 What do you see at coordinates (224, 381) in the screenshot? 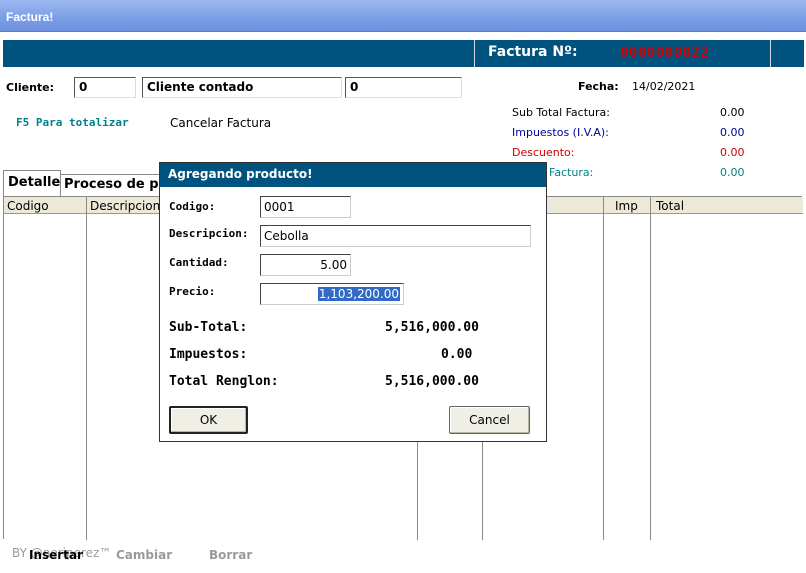
I see `dialog-total-label: Total Renglon:` at bounding box center [224, 381].